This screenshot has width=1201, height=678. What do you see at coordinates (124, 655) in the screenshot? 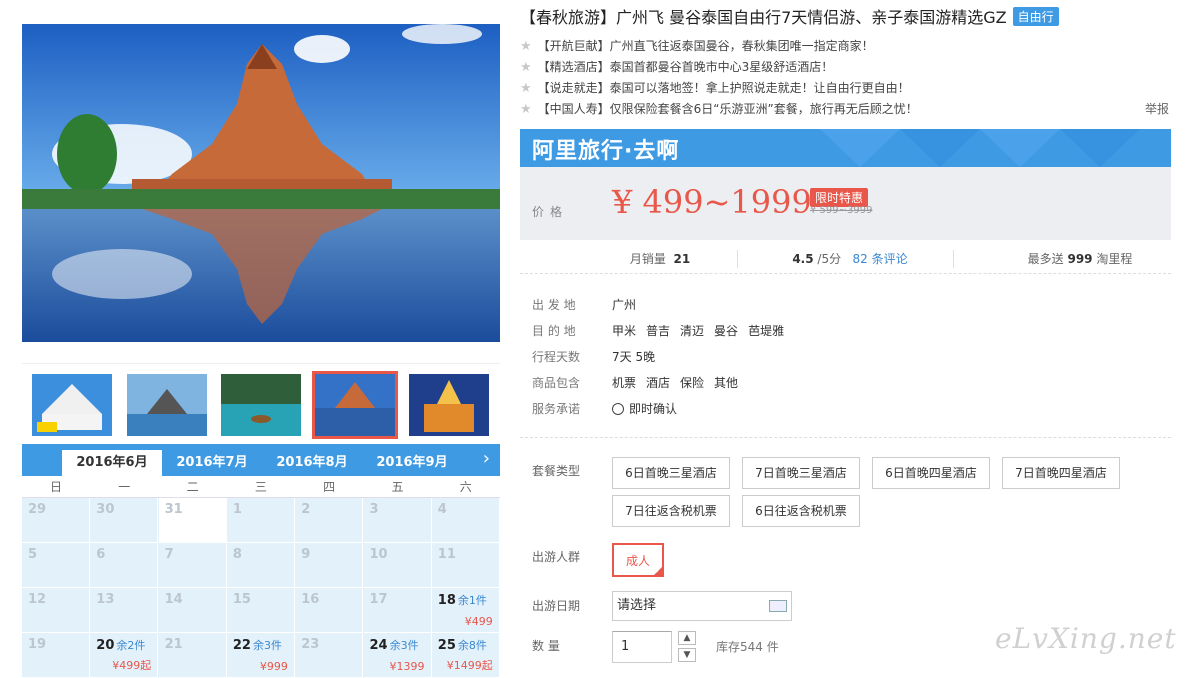
I see `calendar-day-cell: 20 余2件 ¥499起` at bounding box center [124, 655].